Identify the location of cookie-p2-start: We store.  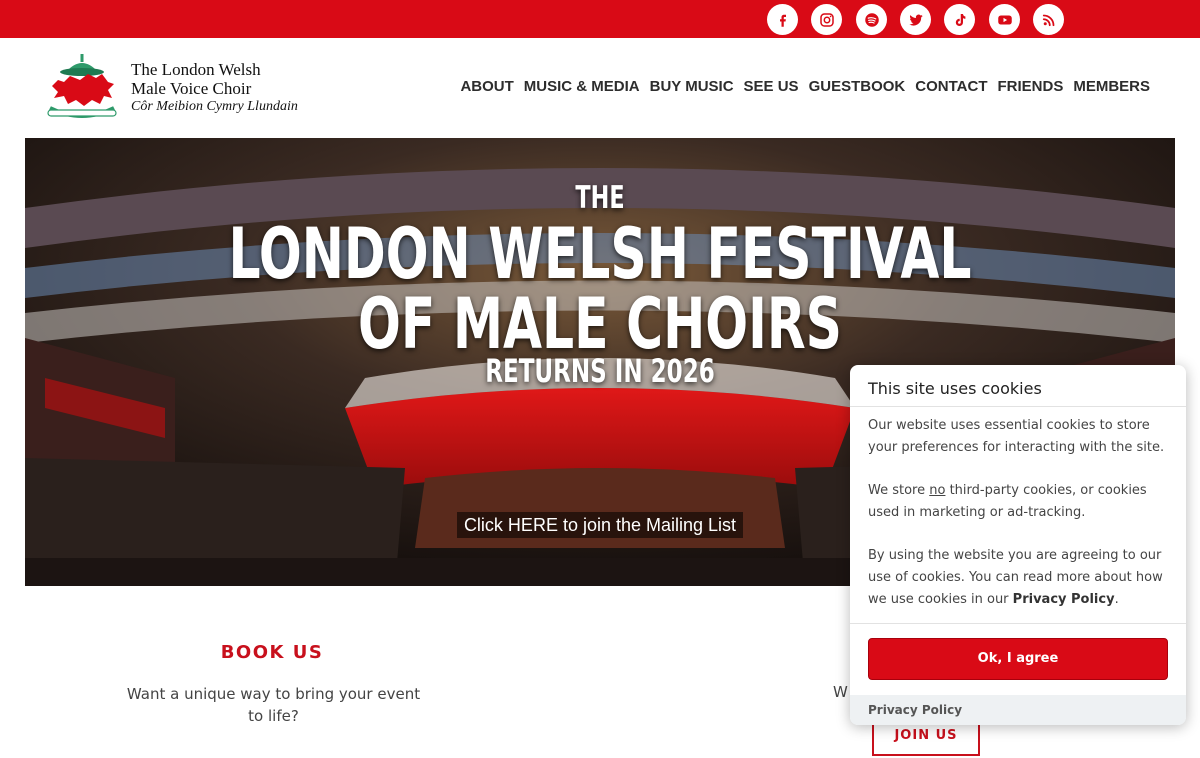
(899, 490).